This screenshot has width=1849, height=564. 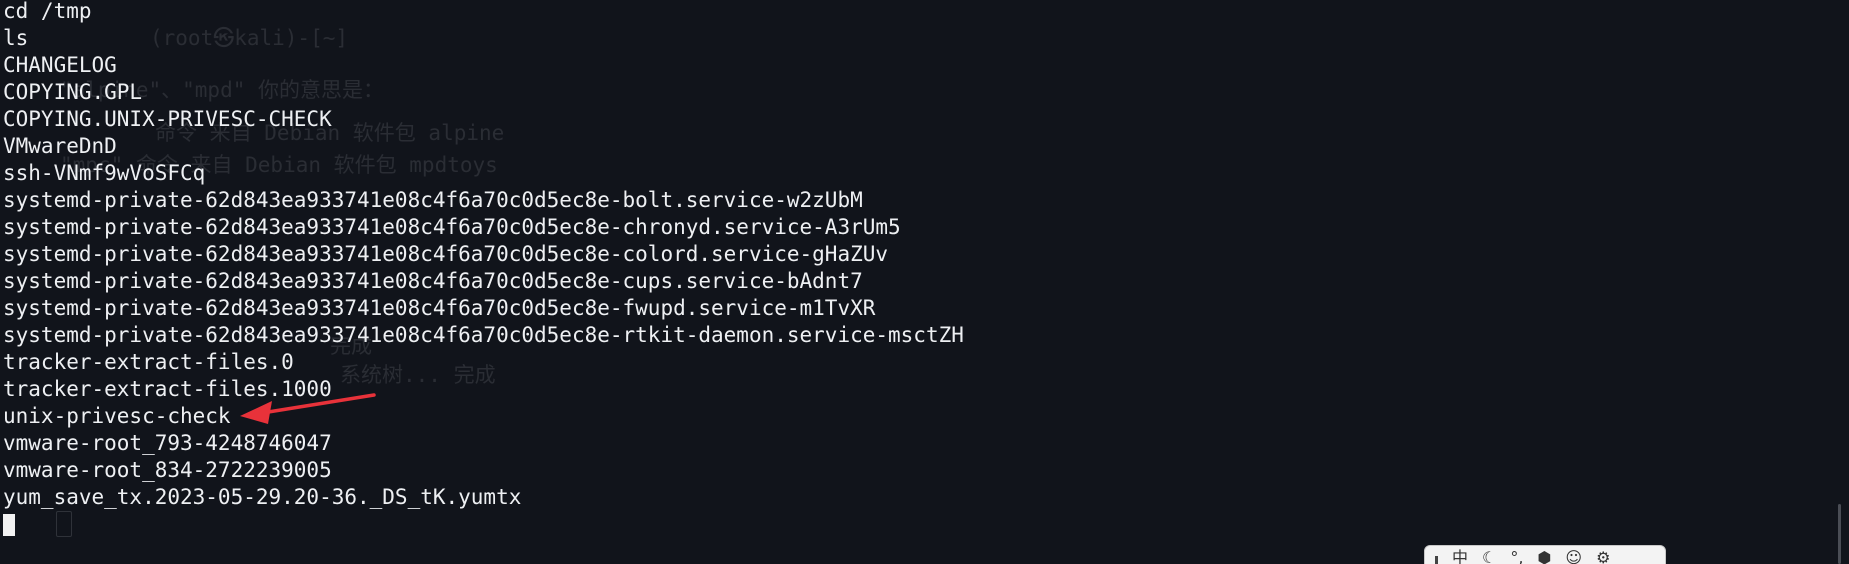 What do you see at coordinates (483, 524) in the screenshot?
I see `prompt-line` at bounding box center [483, 524].